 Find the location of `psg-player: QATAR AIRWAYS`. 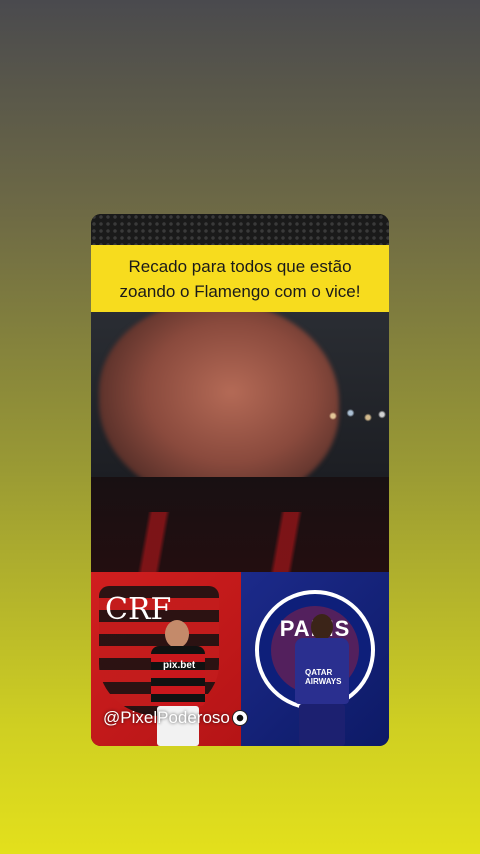

psg-player: QATAR AIRWAYS is located at coordinates (321, 679).